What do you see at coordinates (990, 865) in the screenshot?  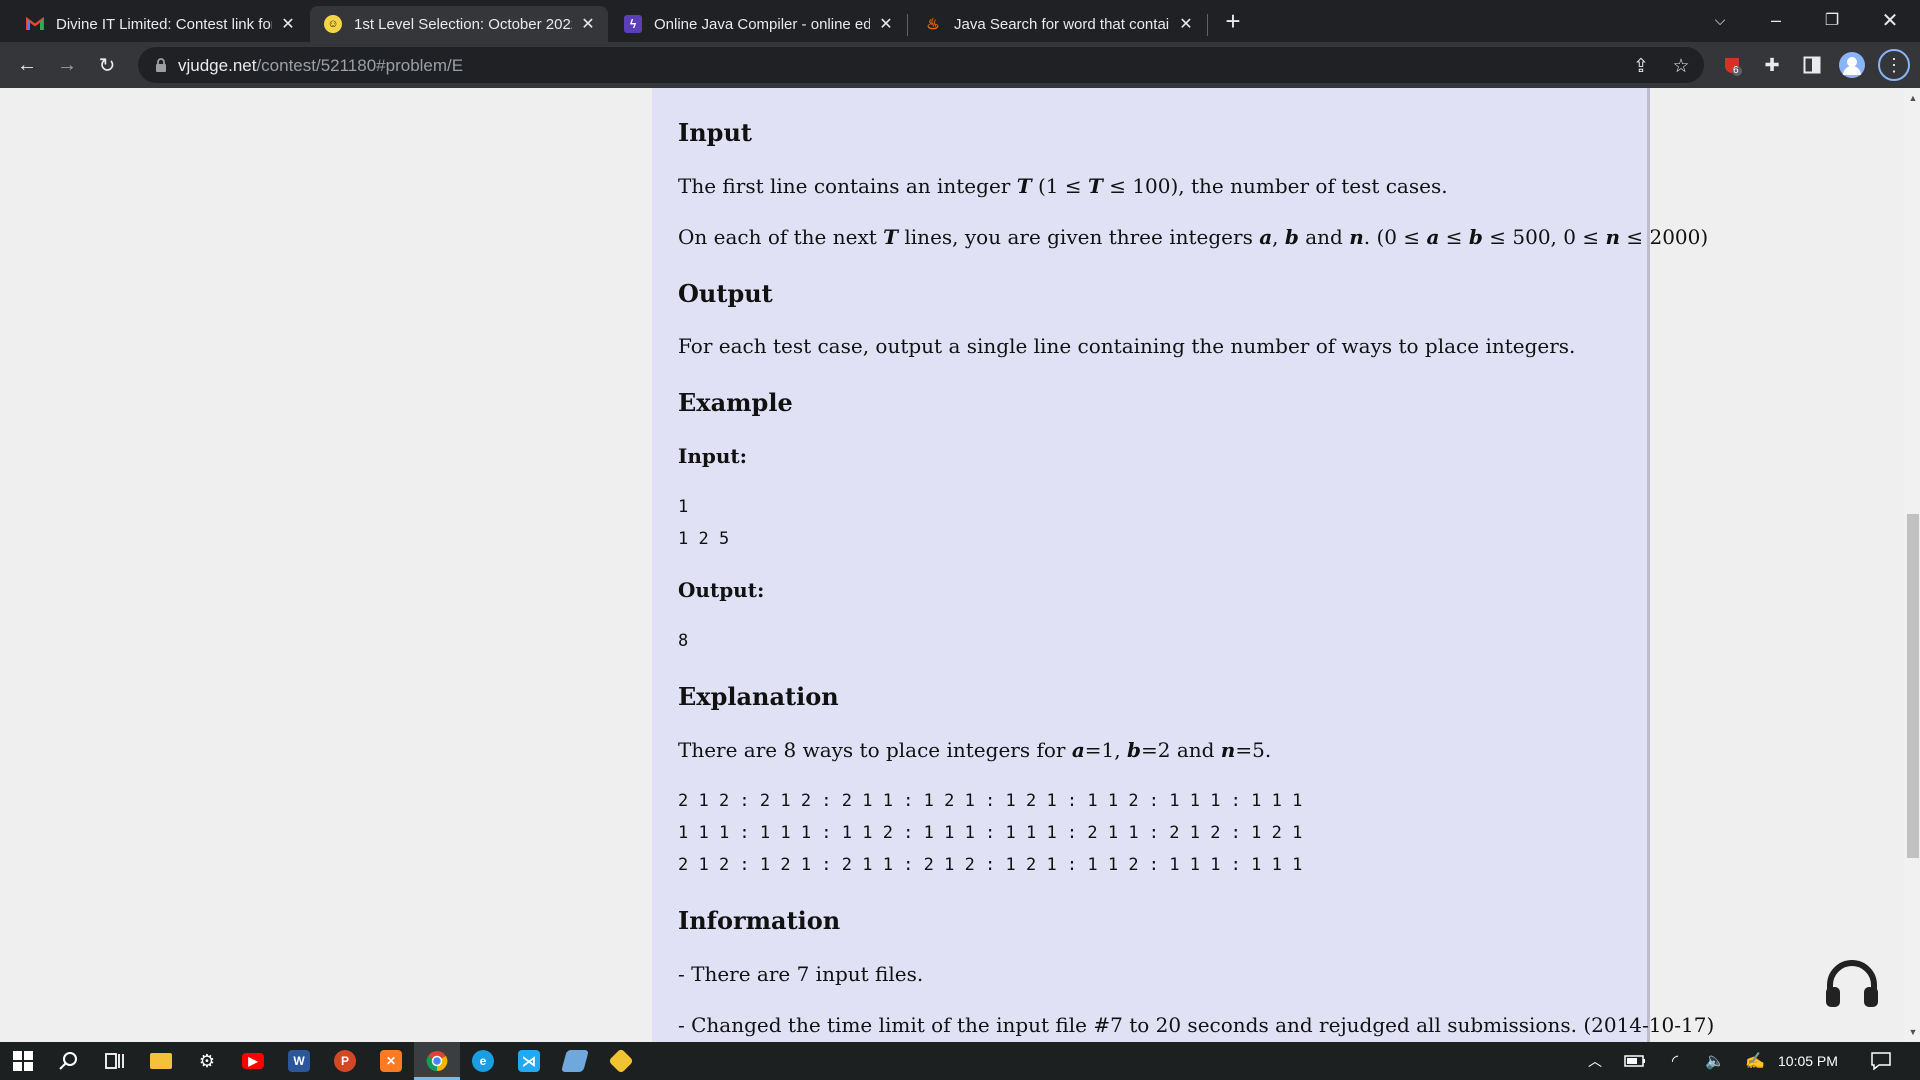 I see `explanation-grid-row: 2 1 2 : 1 2 1 : 2 1 1` at bounding box center [990, 865].